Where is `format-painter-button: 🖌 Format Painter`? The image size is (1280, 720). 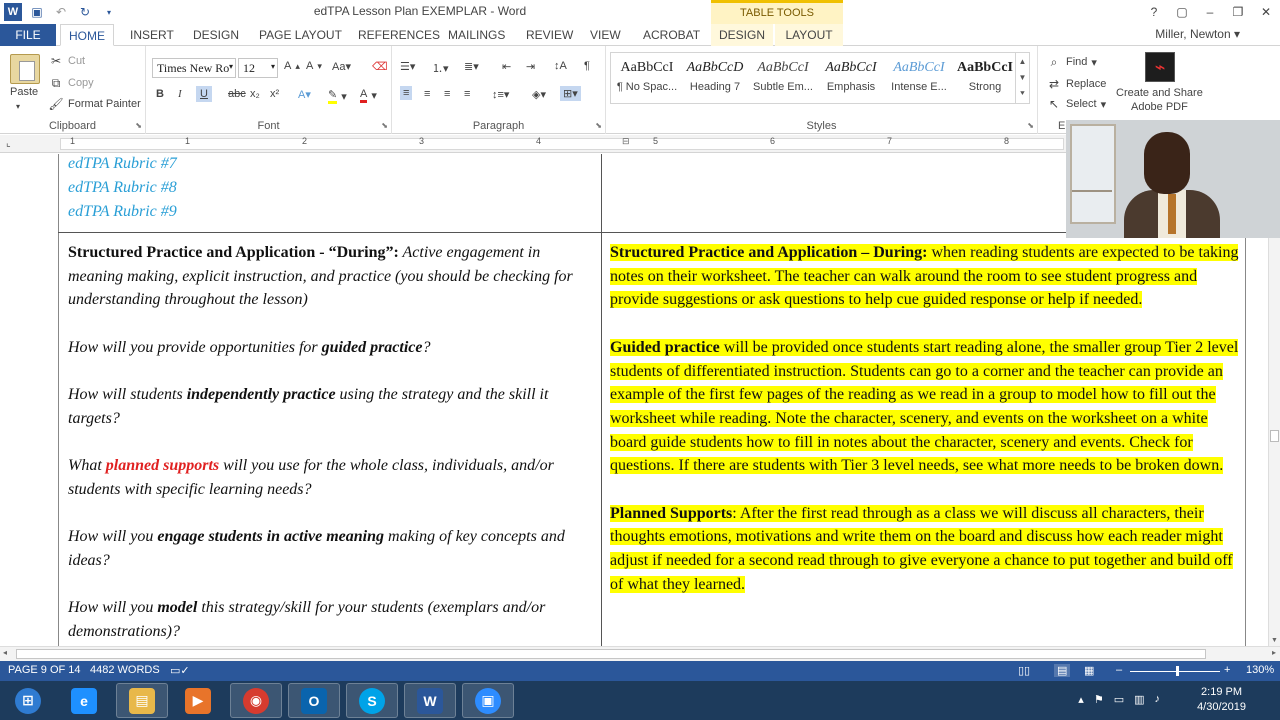
format-painter-button: 🖌 Format Painter is located at coordinates (94, 104).